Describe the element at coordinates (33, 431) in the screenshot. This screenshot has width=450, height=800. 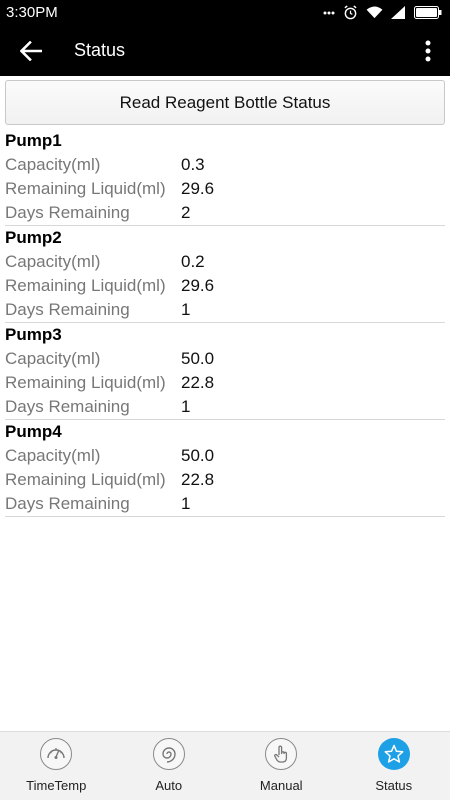
I see `pump-title: Pump4` at that location.